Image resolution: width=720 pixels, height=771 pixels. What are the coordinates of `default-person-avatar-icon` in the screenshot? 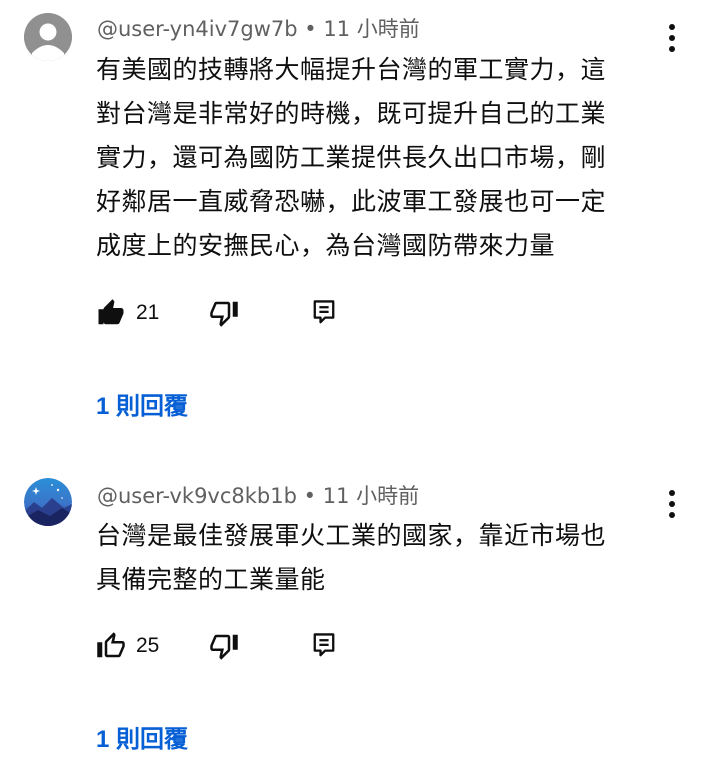 It's located at (48, 37).